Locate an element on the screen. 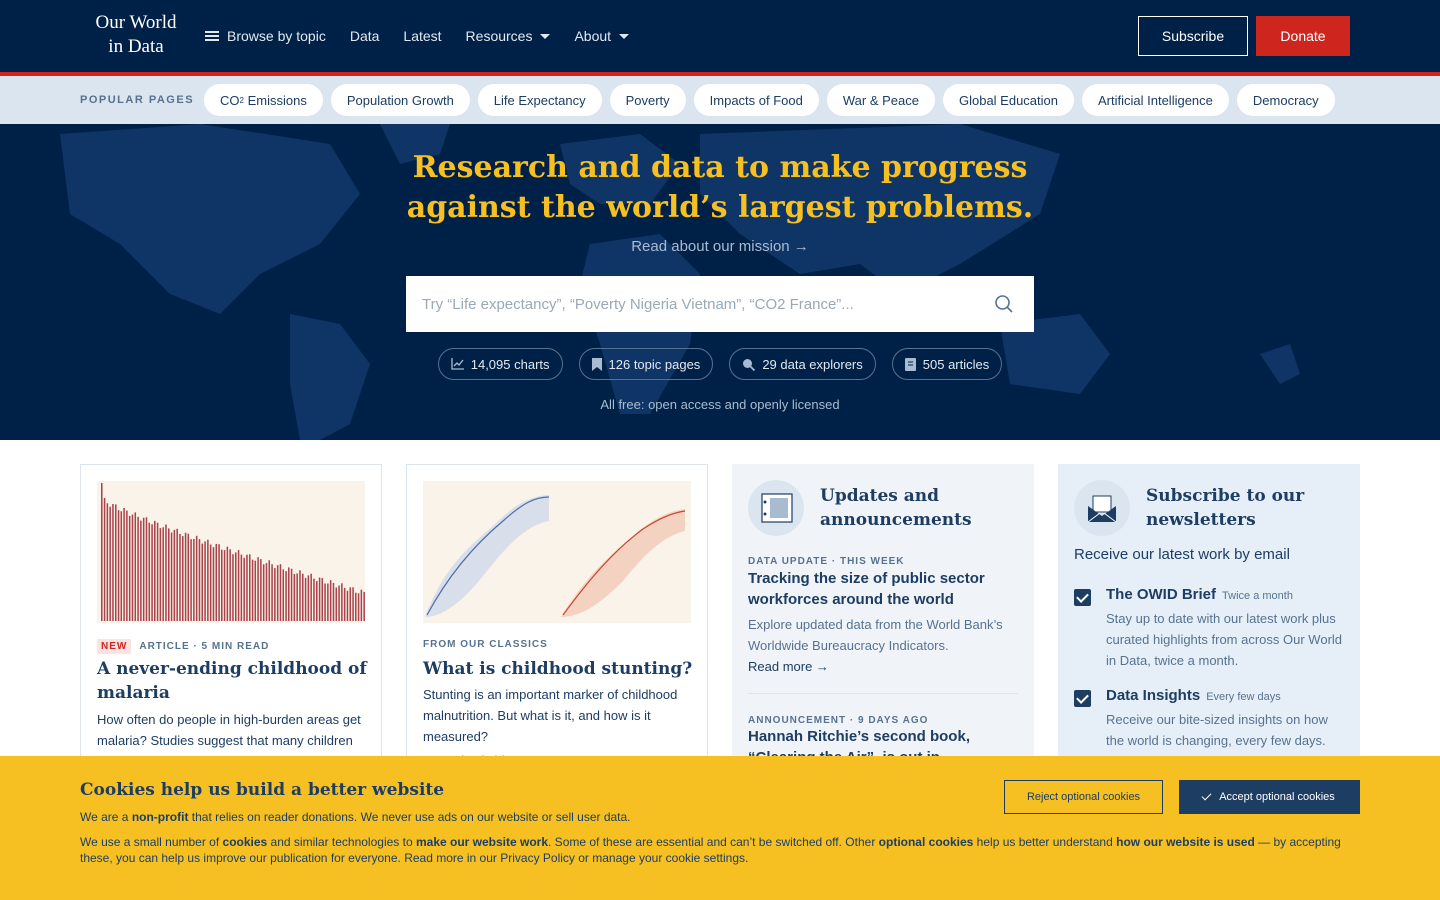  accept-cookies-button: Accept optional cookies is located at coordinates (1269, 797).